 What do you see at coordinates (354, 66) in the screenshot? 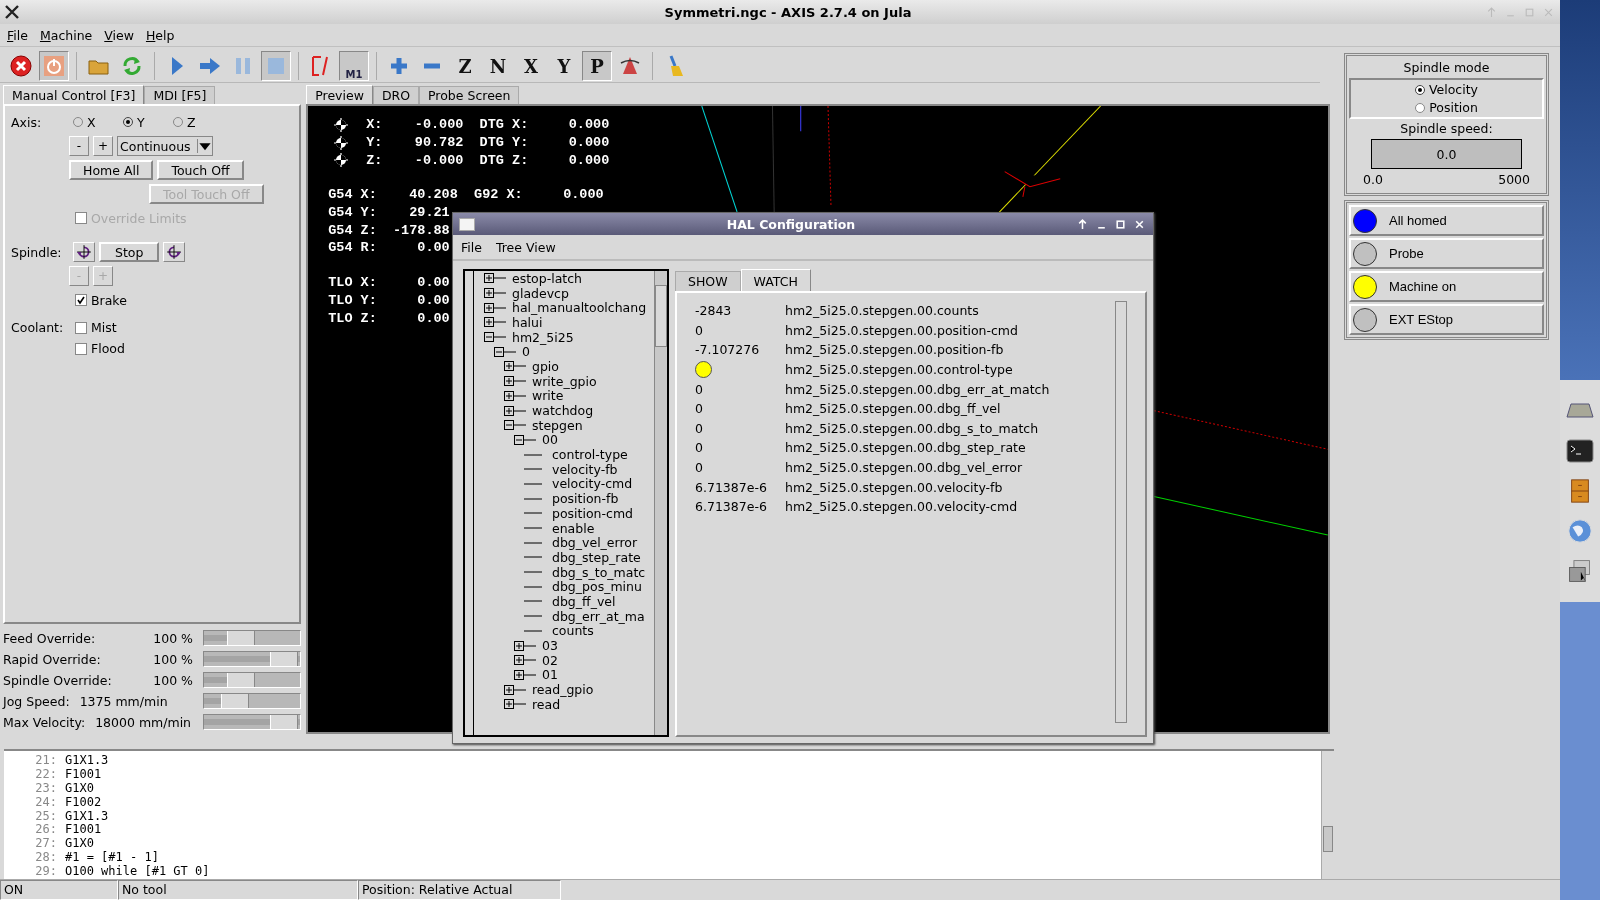
I see `optional-stop-button: M1` at bounding box center [354, 66].